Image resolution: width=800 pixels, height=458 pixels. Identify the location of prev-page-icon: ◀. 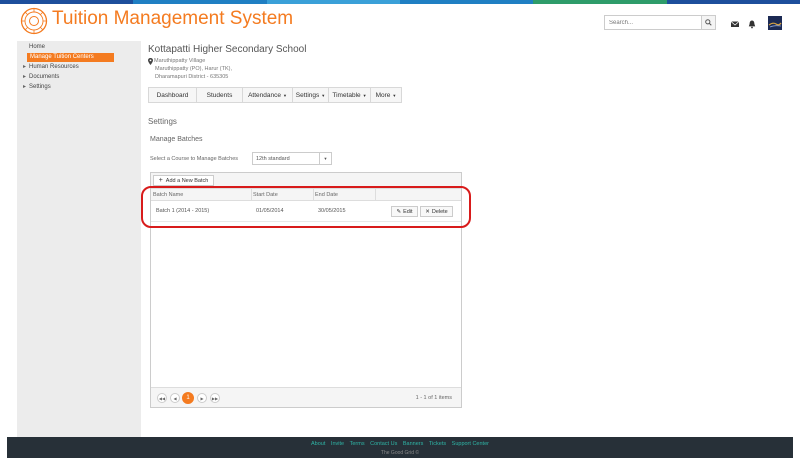
(175, 398).